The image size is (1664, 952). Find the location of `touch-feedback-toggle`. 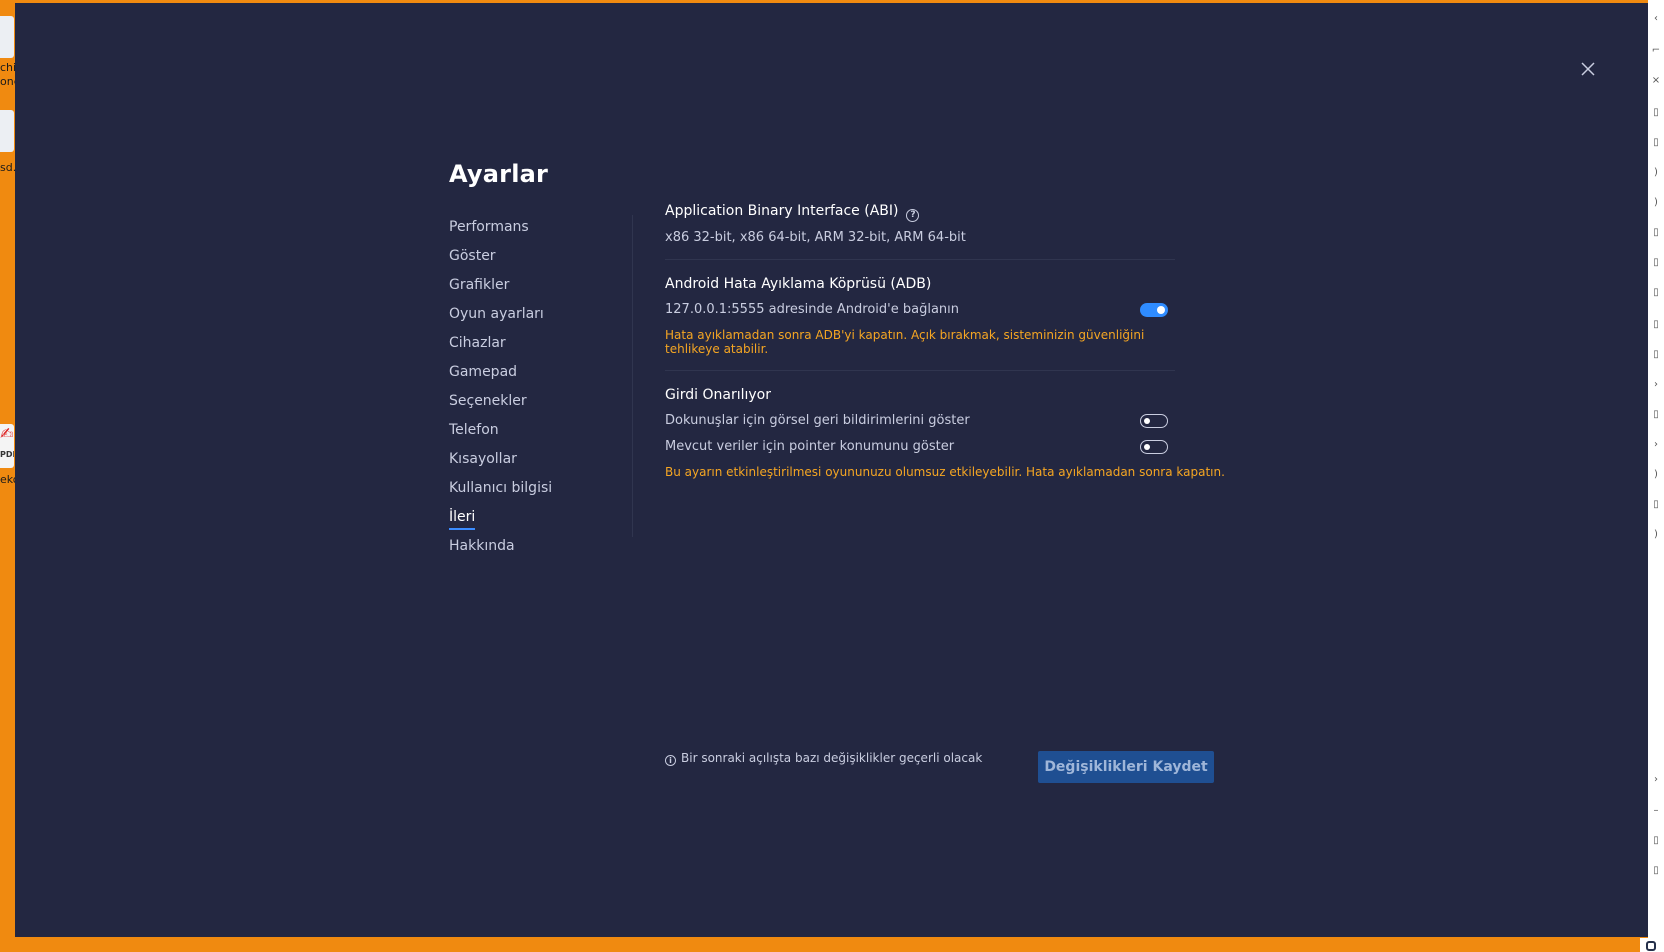

touch-feedback-toggle is located at coordinates (1154, 421).